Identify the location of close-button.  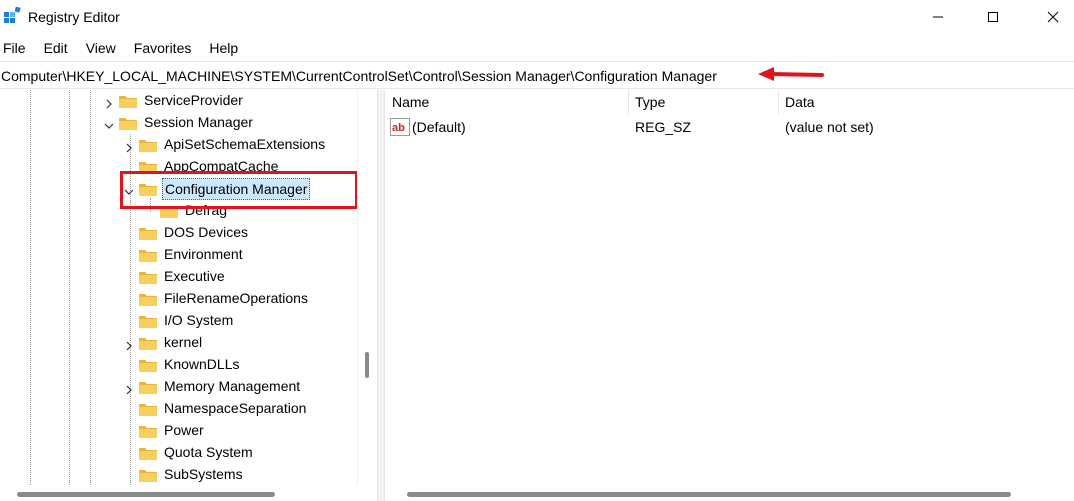
(1052, 17).